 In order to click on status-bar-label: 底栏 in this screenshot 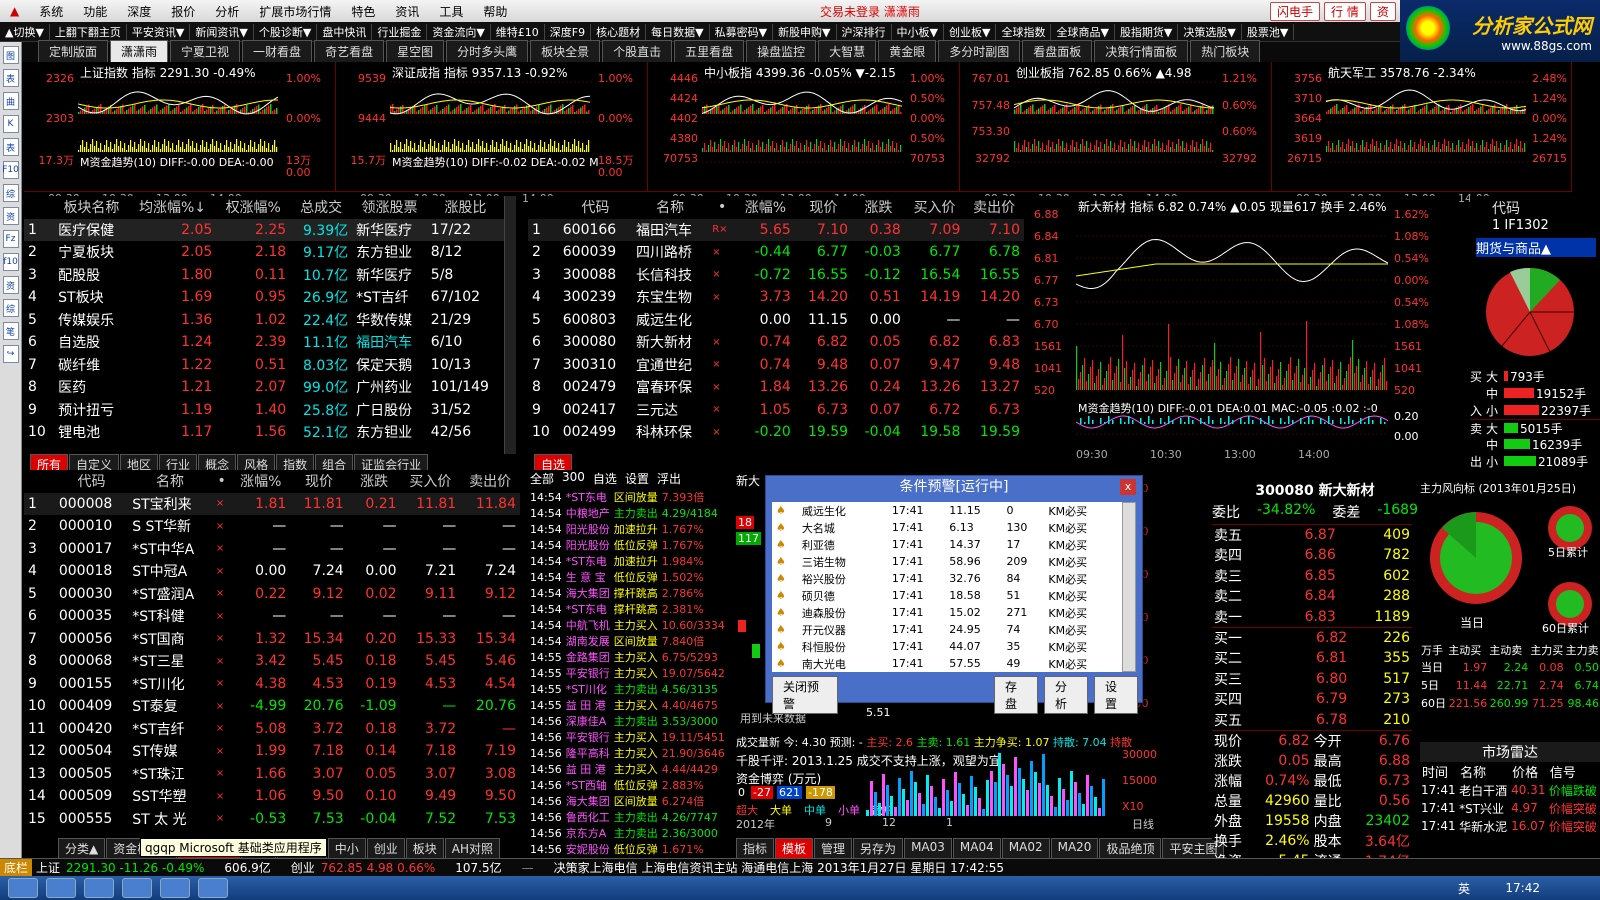, I will do `click(16, 867)`.